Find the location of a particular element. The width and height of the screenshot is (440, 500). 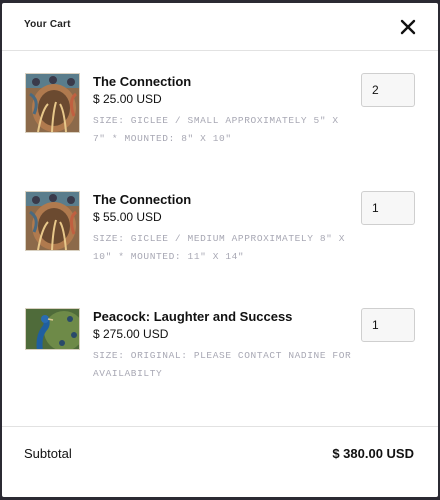

item-price: $ 275.00 USD is located at coordinates (131, 334).